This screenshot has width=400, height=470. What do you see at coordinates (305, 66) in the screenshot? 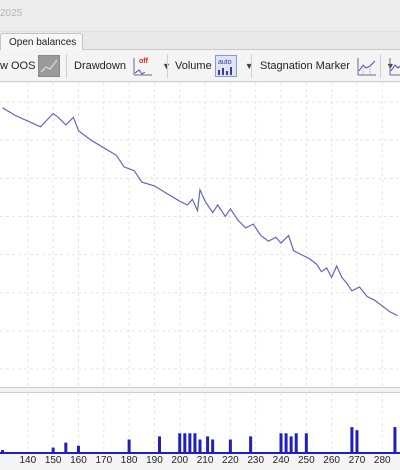
I see `stagnation-label: Stagnation Marker` at bounding box center [305, 66].